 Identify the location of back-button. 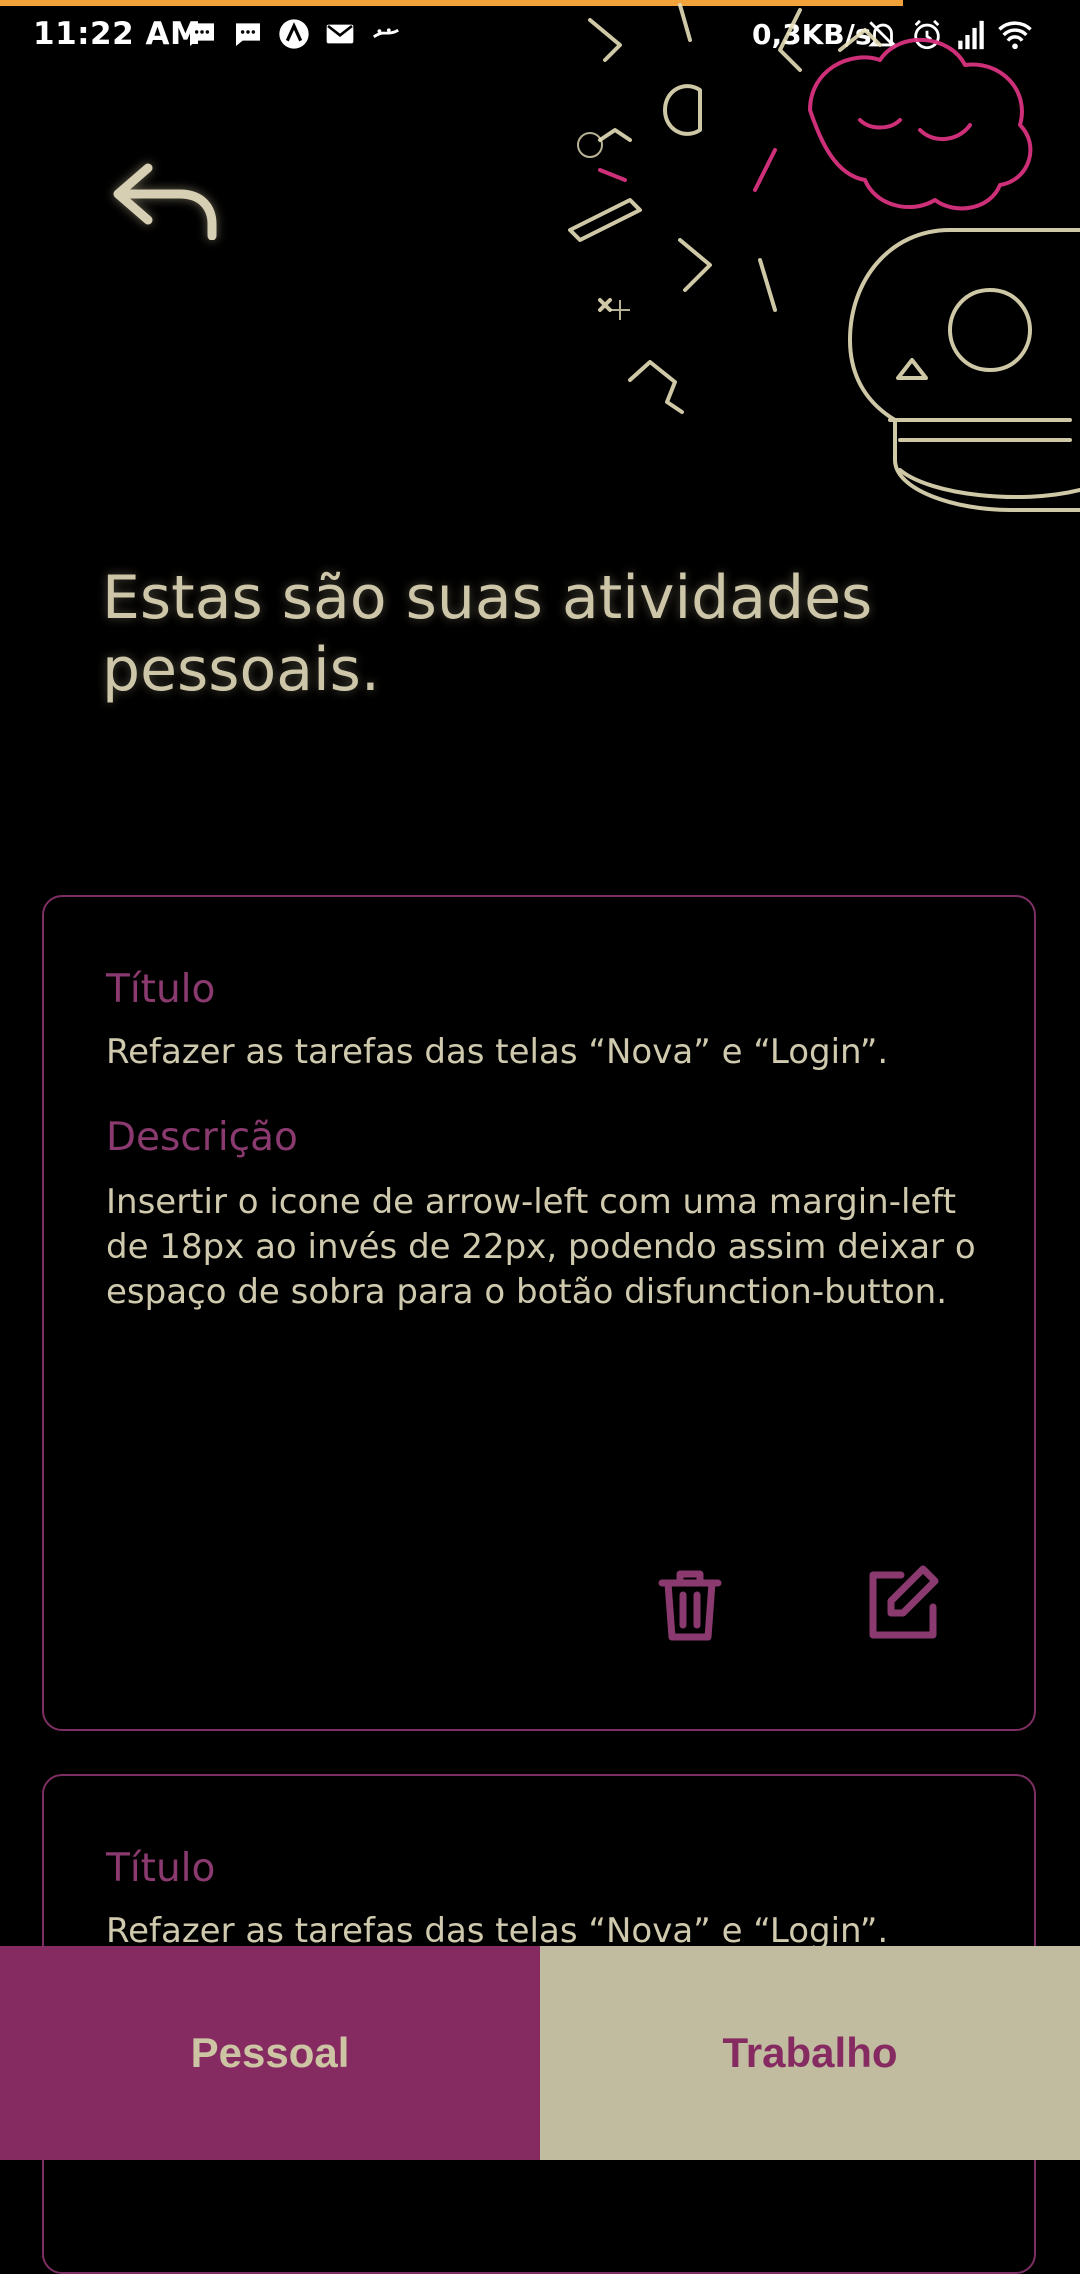
(165, 200).